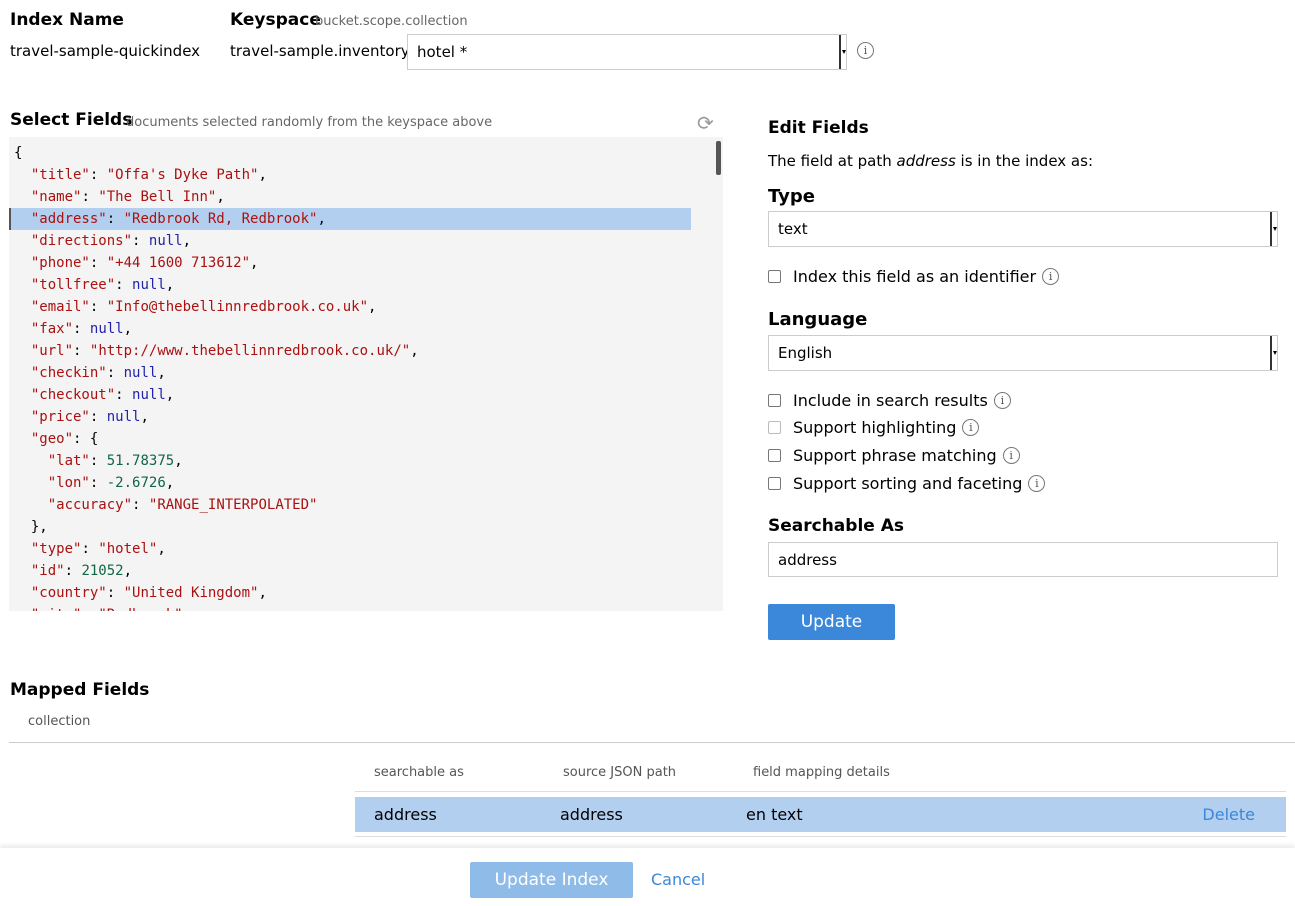 The height and width of the screenshot is (906, 1295). What do you see at coordinates (350, 607) in the screenshot?
I see `json-line: "city": "Redbrook",` at bounding box center [350, 607].